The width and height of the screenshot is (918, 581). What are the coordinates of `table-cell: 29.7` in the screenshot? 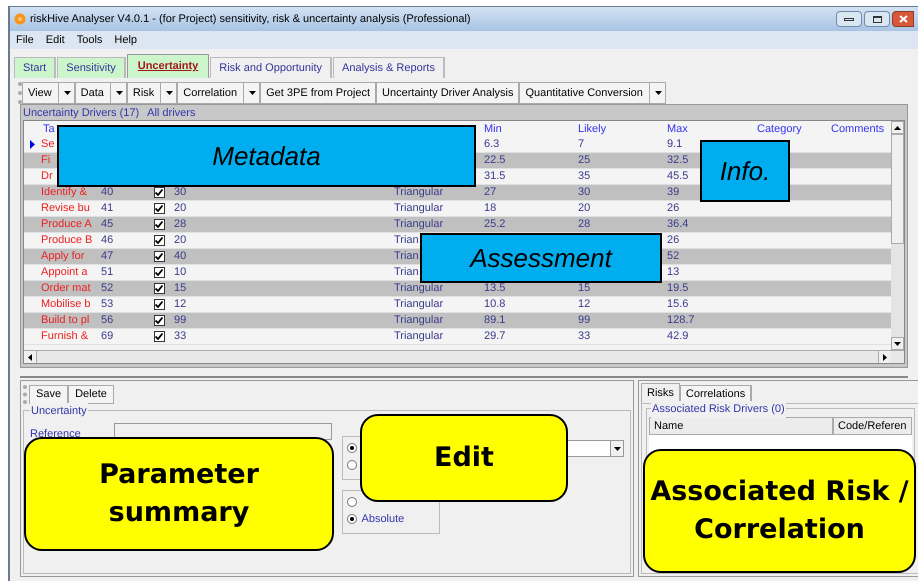 It's located at (495, 336).